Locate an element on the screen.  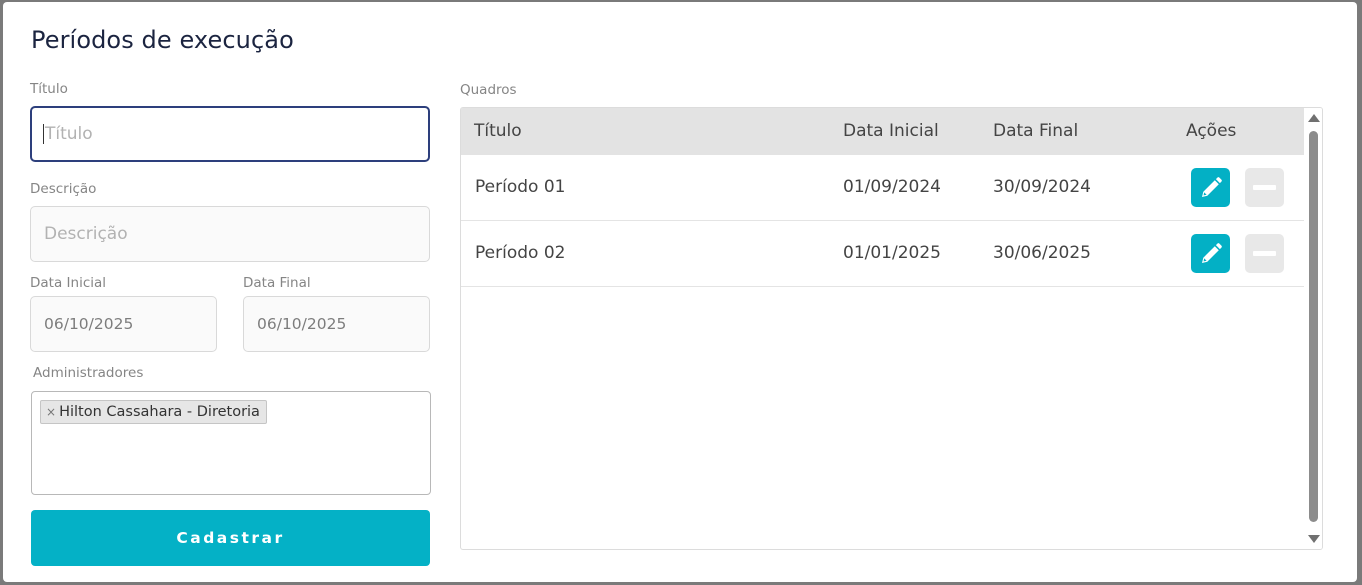
row-data-final: 30/09/2024 is located at coordinates (1042, 187).